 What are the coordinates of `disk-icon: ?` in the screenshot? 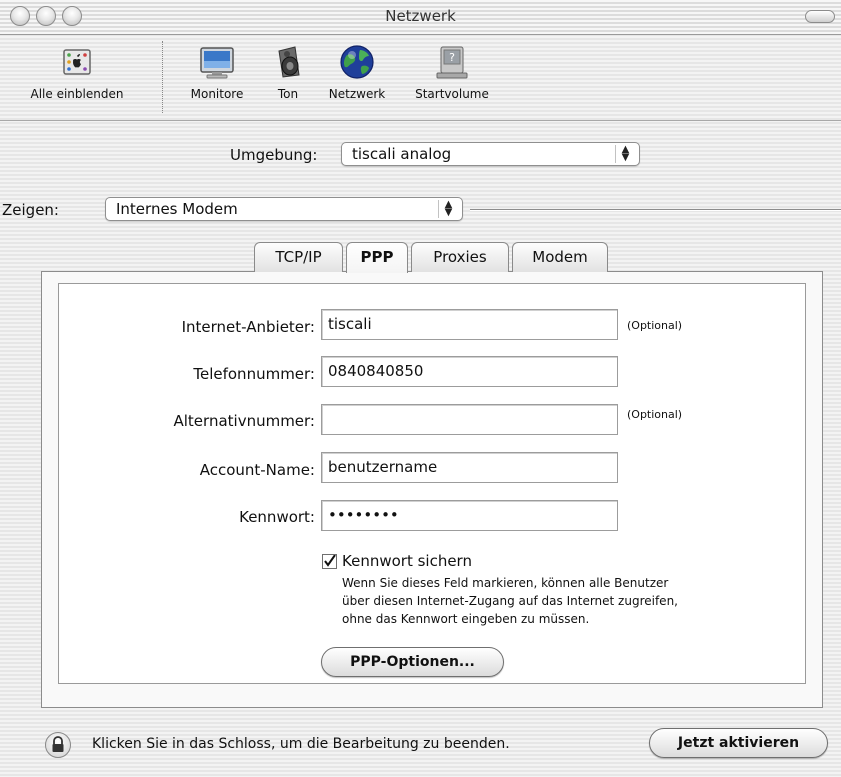 It's located at (452, 62).